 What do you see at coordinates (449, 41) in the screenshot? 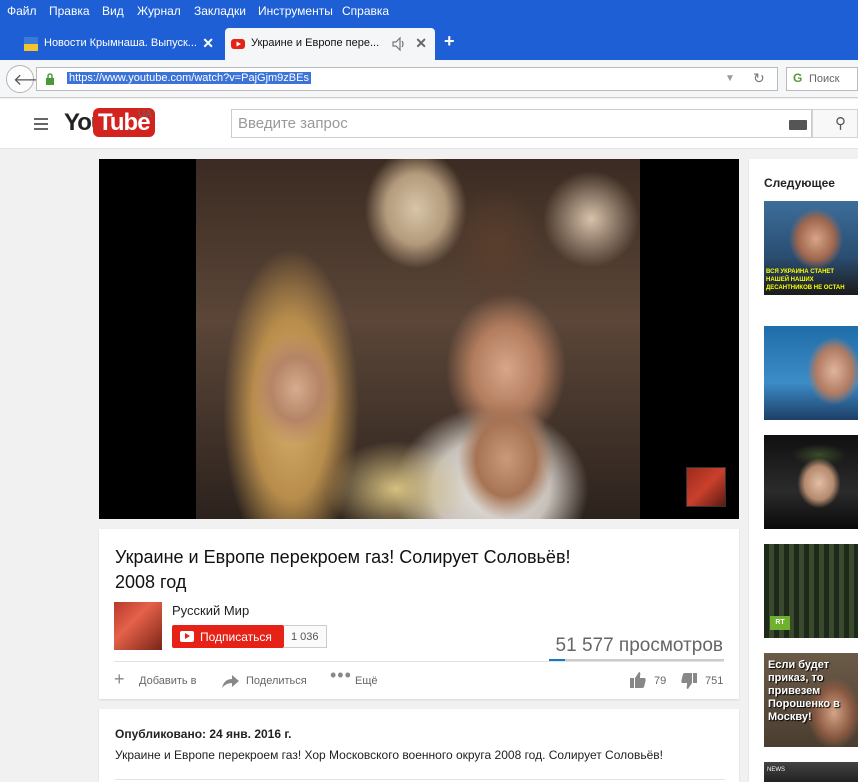
I see `new-tab-button: +` at bounding box center [449, 41].